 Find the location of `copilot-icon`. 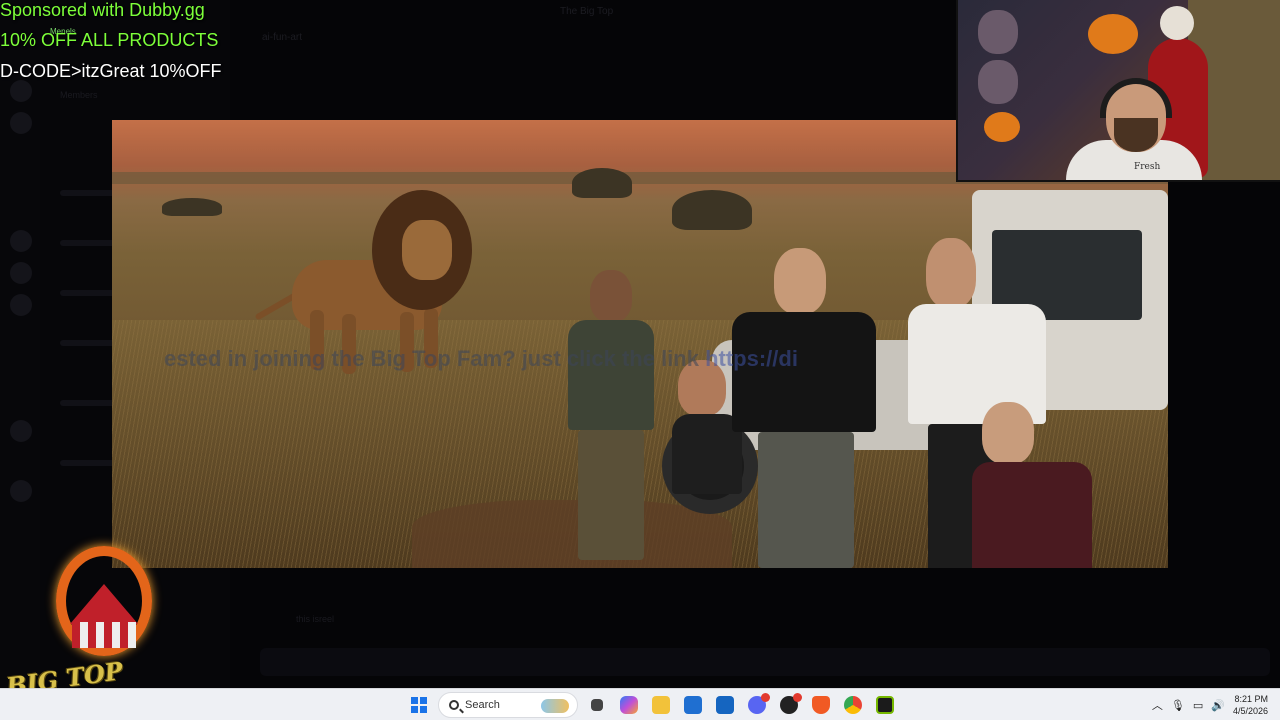

copilot-icon is located at coordinates (629, 705).